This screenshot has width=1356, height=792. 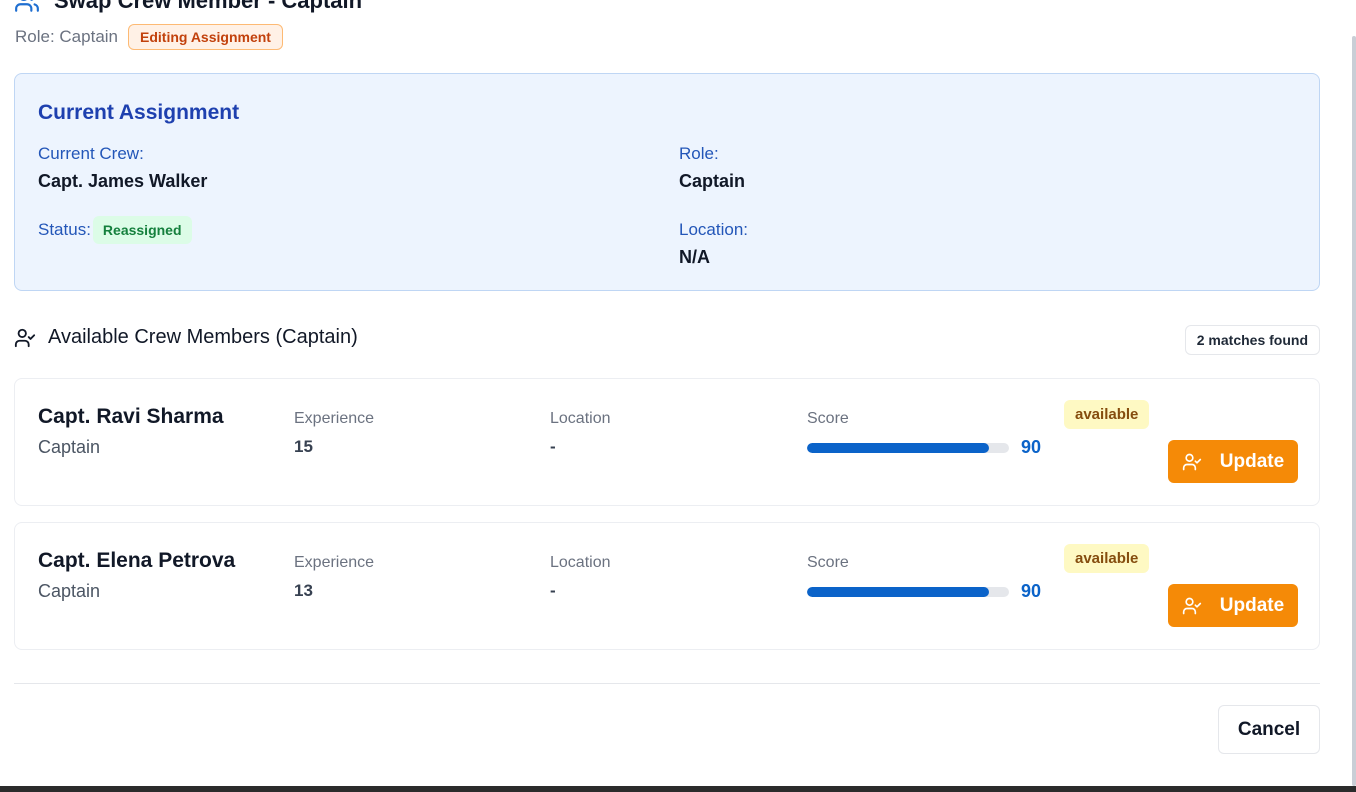 I want to click on status-field: Status: Reassigned, so click(x=115, y=230).